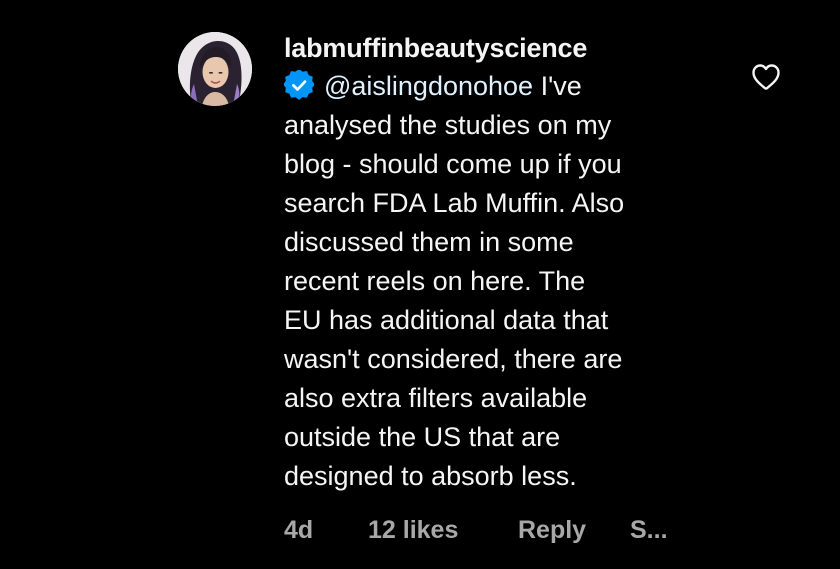 The width and height of the screenshot is (840, 569). I want to click on comment-line: also extra filters available, so click(436, 398).